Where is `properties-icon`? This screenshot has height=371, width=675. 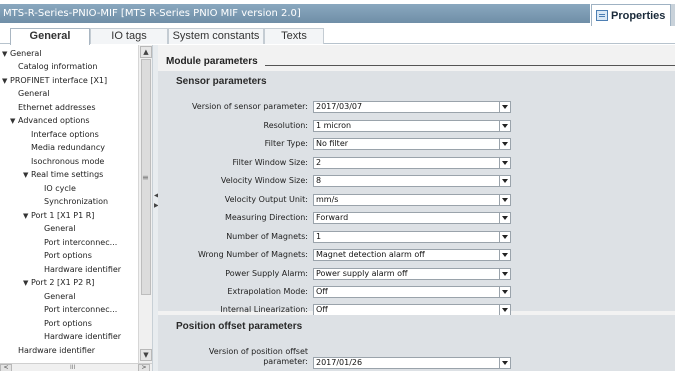 properties-icon is located at coordinates (602, 15).